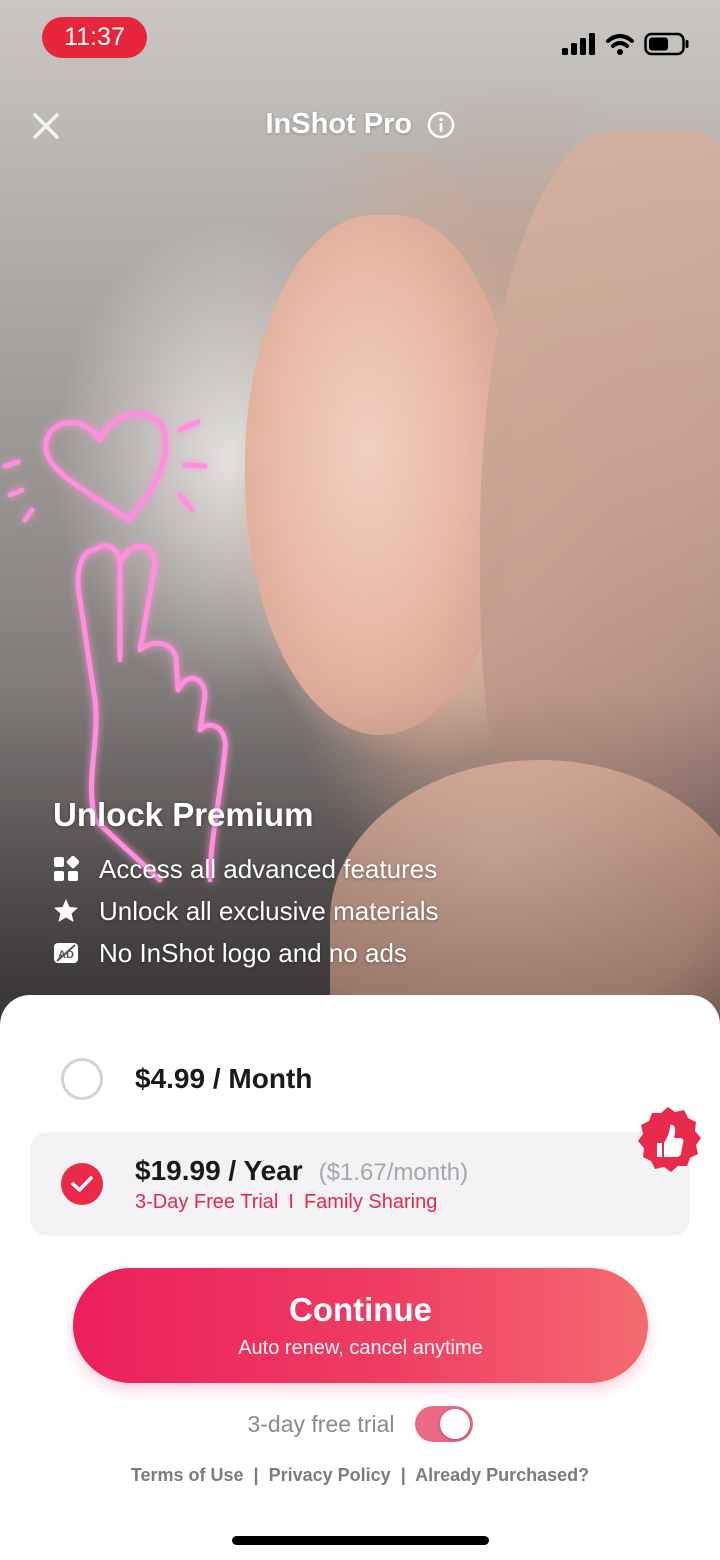 This screenshot has height=1560, width=720. I want to click on hero-face, so click(380, 475).